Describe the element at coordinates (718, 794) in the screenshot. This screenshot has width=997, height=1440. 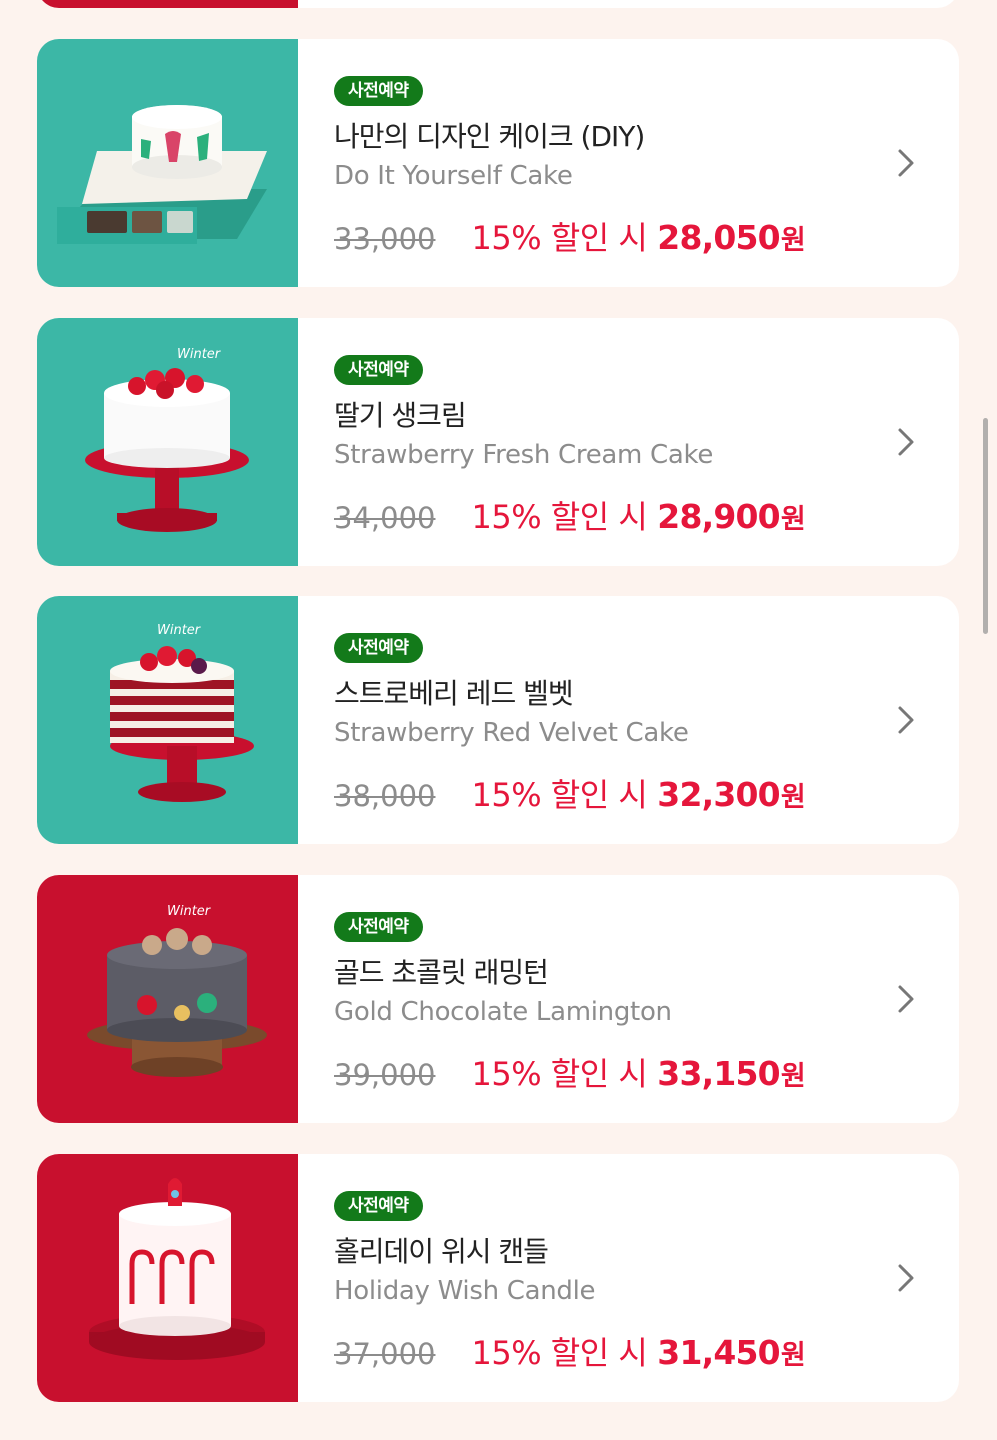
I see `final-price: 32,300` at that location.